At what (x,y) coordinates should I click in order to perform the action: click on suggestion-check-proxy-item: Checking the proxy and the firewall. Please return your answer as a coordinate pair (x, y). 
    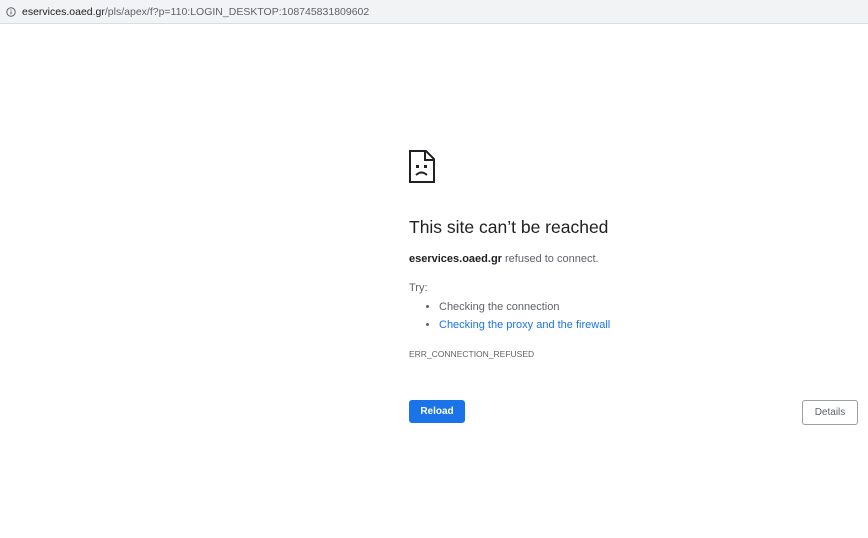
    Looking at the image, I should click on (524, 325).